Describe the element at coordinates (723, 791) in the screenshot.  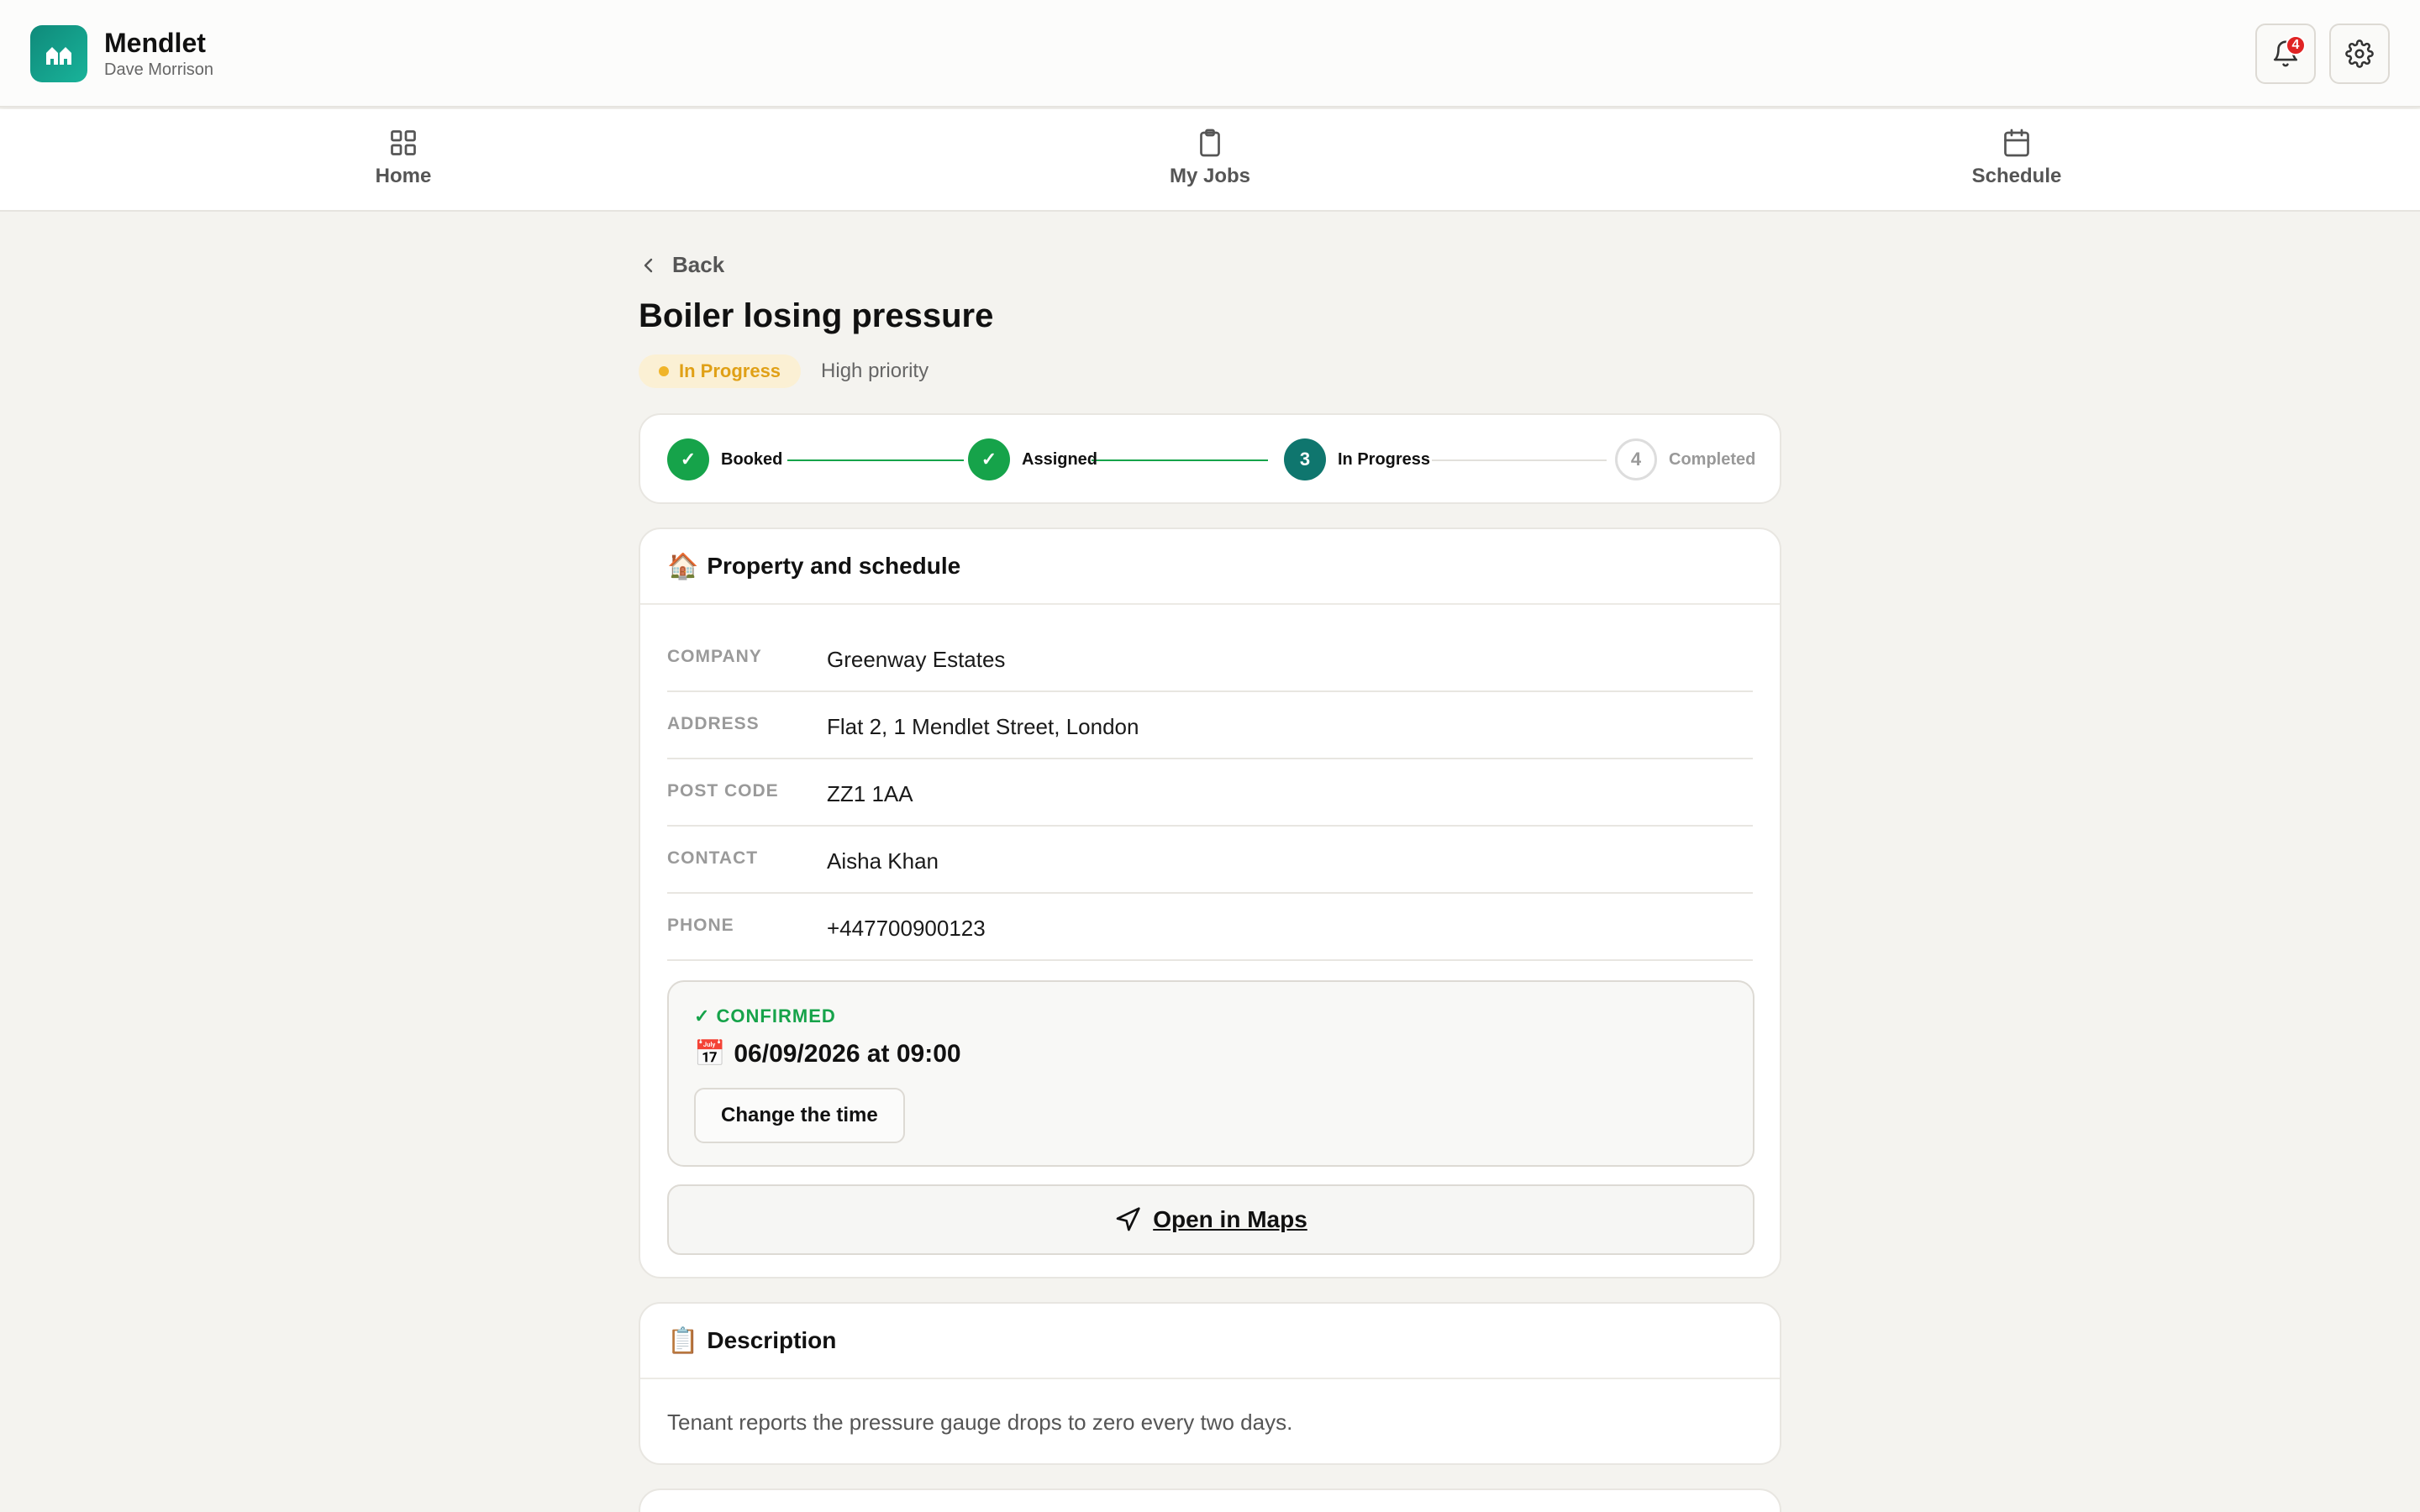
I see `detail-key: POST CODE` at that location.